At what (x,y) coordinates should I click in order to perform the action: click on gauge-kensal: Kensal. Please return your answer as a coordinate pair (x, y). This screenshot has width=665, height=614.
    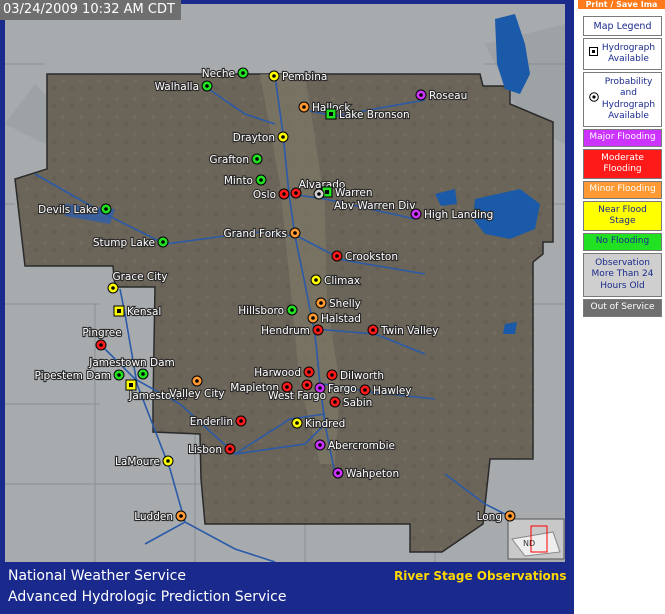
    Looking at the image, I should click on (137, 312).